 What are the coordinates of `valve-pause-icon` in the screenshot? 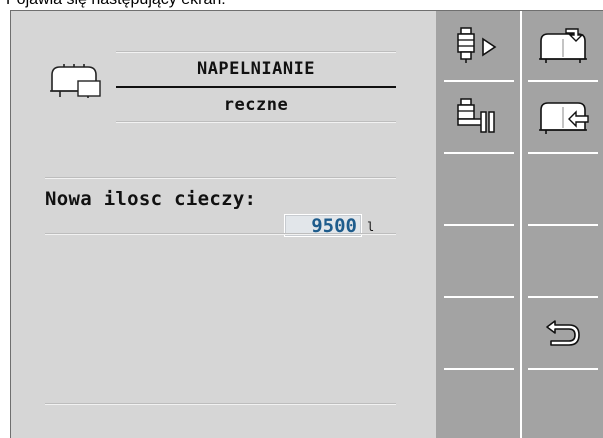 It's located at (476, 115).